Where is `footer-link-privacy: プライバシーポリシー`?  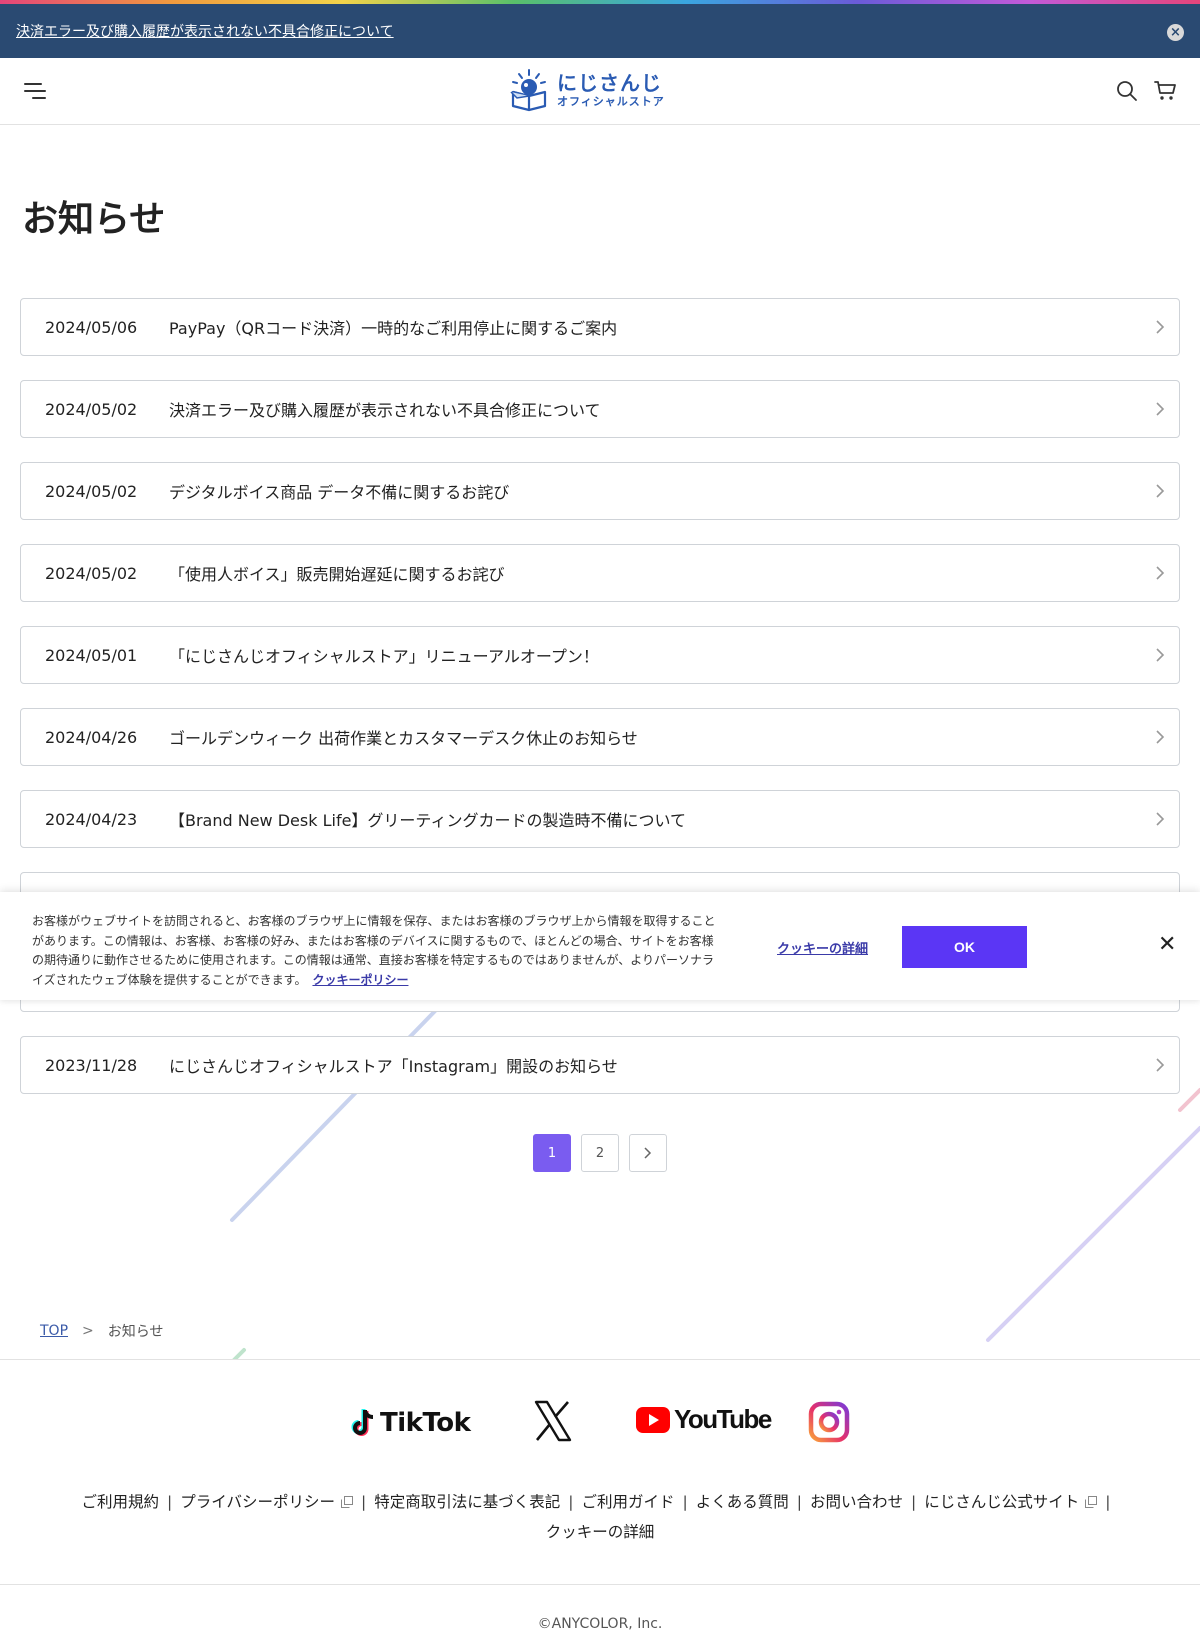
footer-link-privacy: プライバシーポリシー is located at coordinates (257, 1502).